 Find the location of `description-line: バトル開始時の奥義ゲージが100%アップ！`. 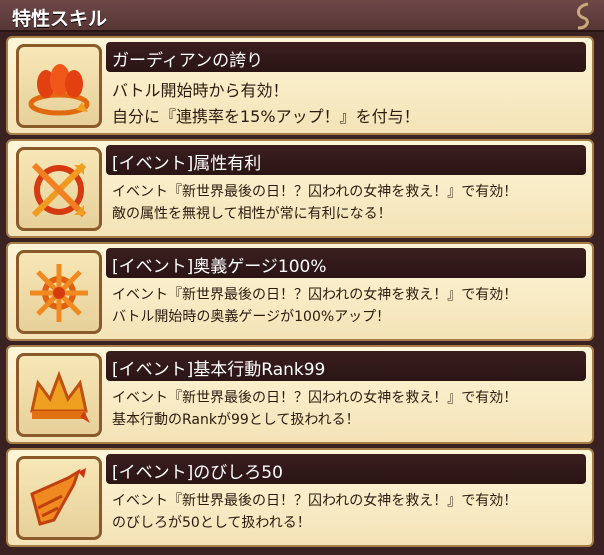

description-line: バトル開始時の奥義ゲージが100%アップ！ is located at coordinates (251, 317).